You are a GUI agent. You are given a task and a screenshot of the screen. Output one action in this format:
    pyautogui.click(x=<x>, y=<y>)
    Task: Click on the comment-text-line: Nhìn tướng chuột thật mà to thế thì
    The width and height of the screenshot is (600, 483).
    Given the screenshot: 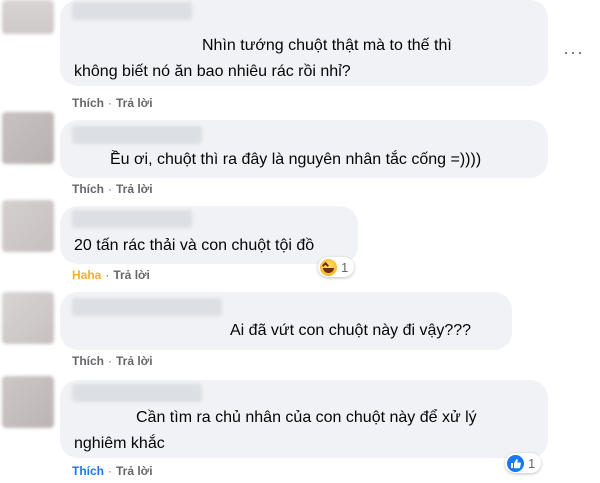 What is the action you would take?
    pyautogui.click(x=327, y=45)
    